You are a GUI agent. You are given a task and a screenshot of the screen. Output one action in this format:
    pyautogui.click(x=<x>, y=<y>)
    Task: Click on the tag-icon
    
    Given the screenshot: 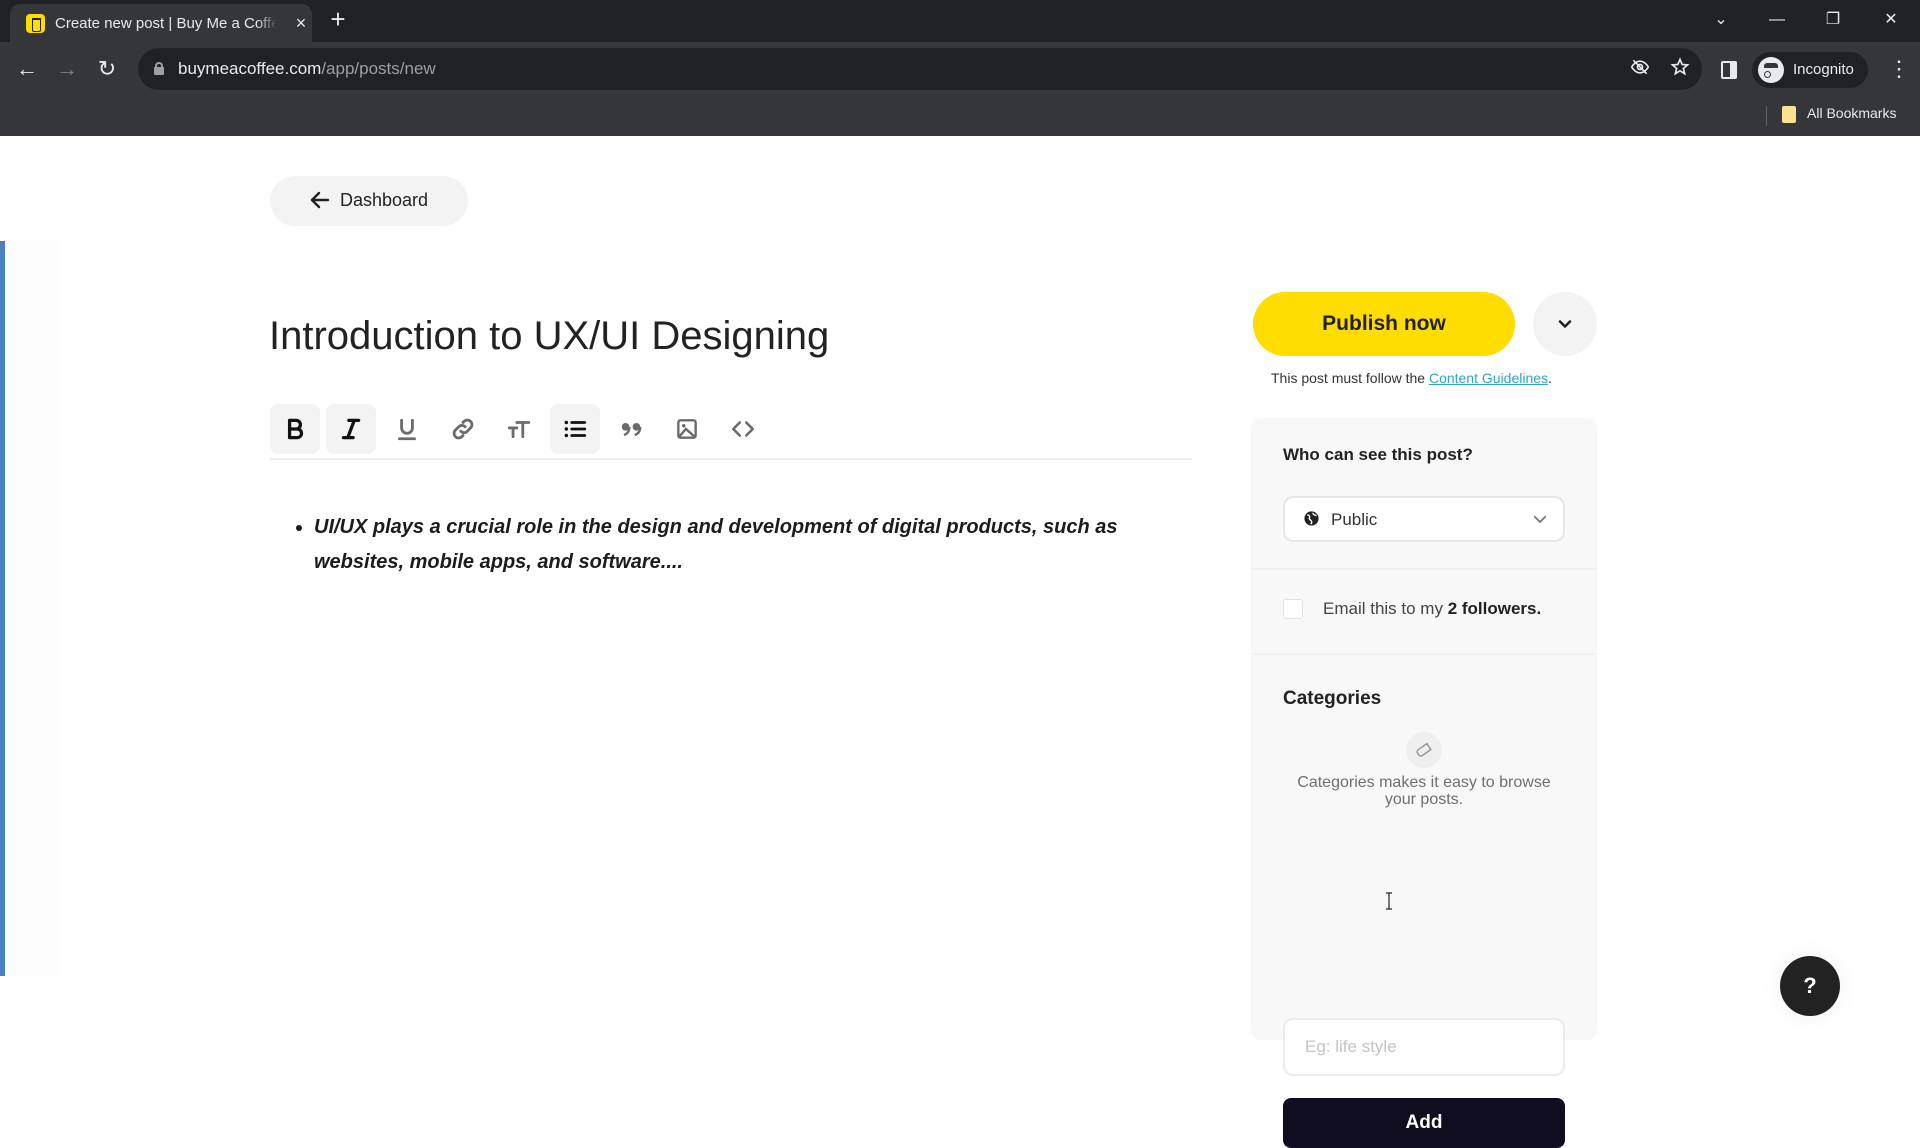 What is the action you would take?
    pyautogui.click(x=1424, y=750)
    